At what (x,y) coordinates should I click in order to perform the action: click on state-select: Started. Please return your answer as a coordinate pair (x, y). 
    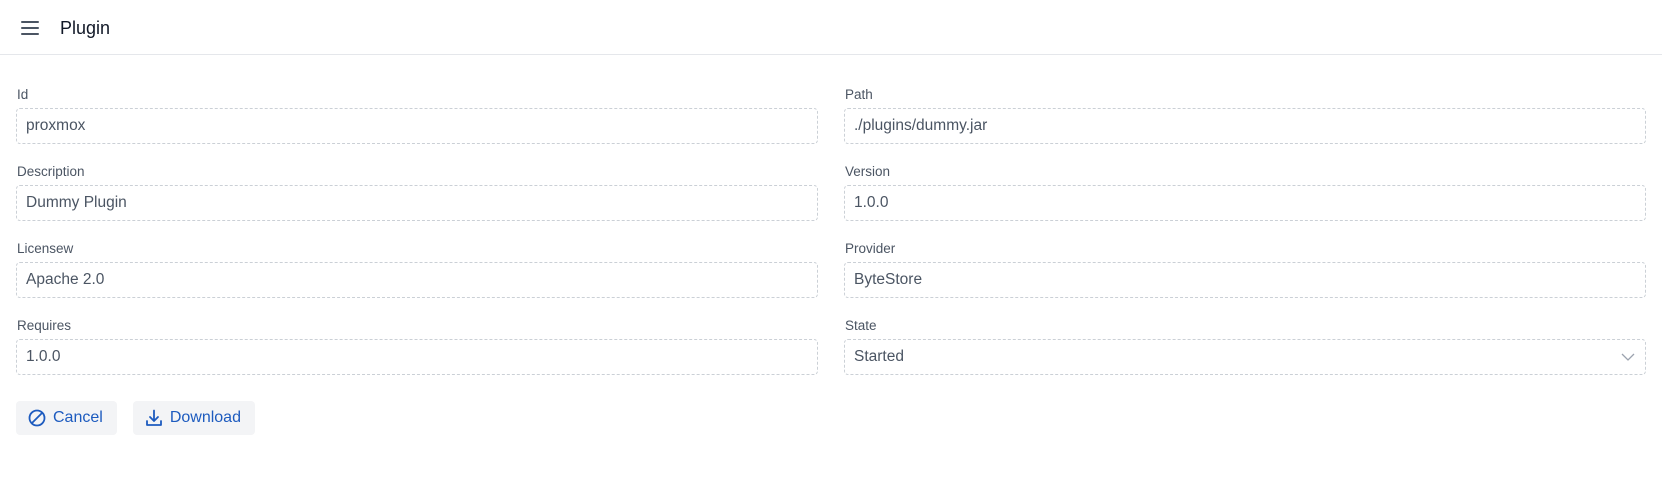
    Looking at the image, I should click on (1245, 357).